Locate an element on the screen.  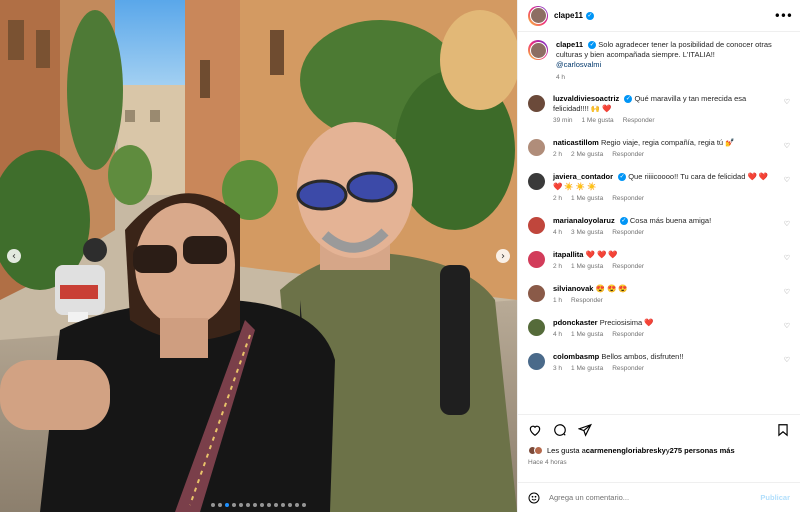
commenter-username: luzvaldiviesoactriz is located at coordinates (586, 98).